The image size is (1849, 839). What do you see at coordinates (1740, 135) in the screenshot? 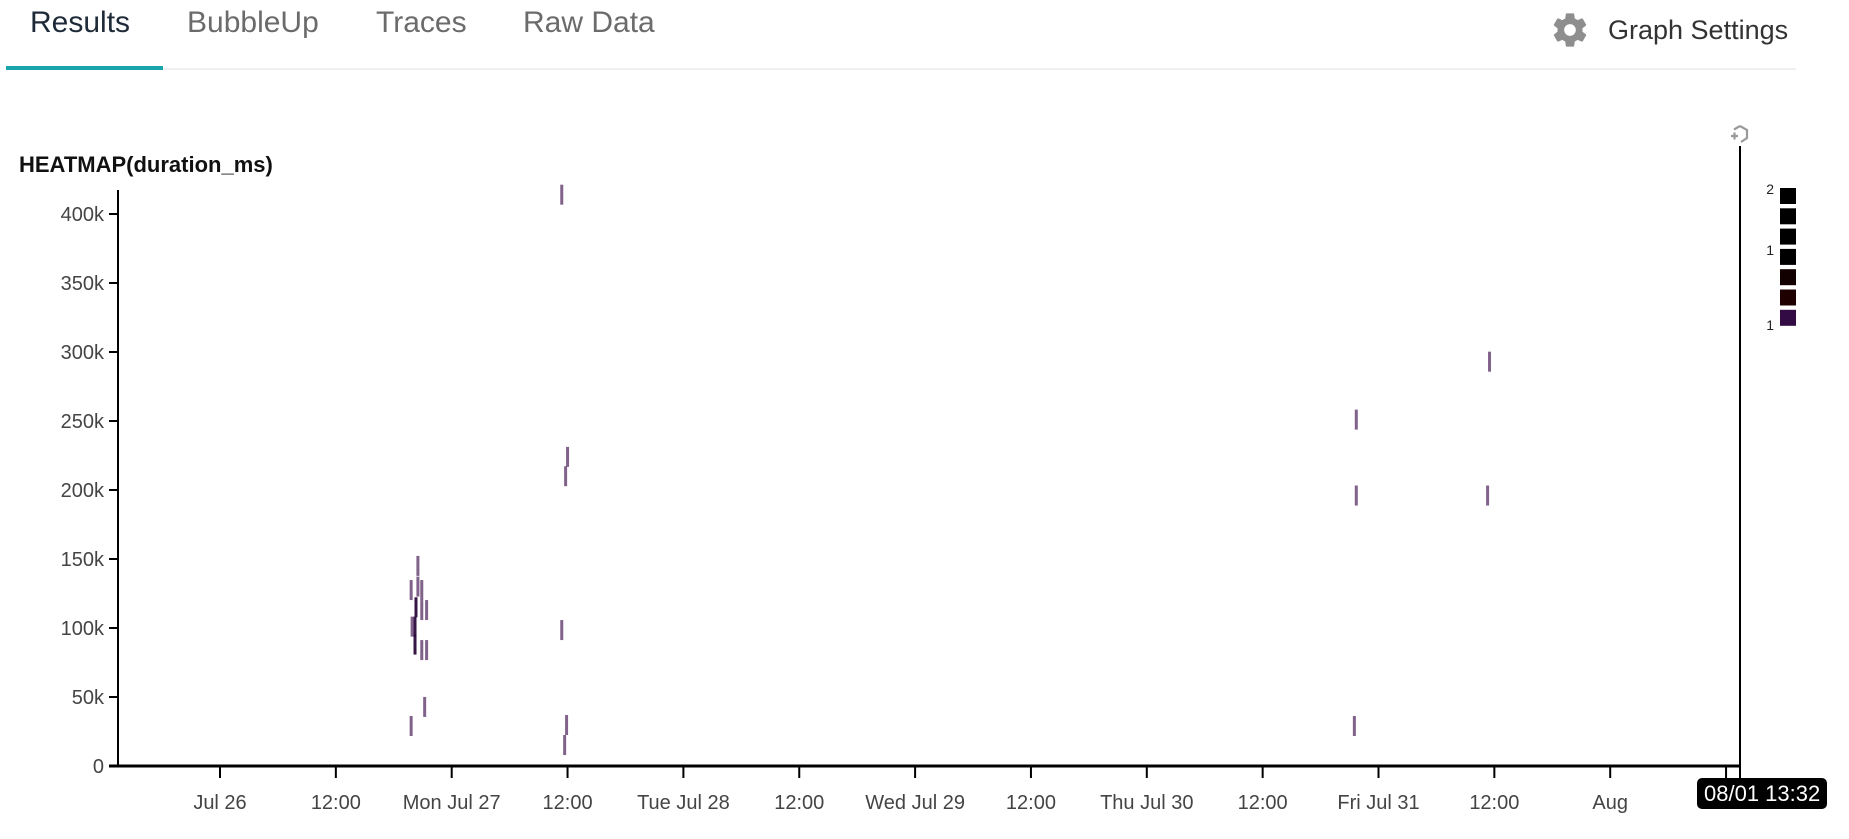
I see `reset-zoom-icon` at bounding box center [1740, 135].